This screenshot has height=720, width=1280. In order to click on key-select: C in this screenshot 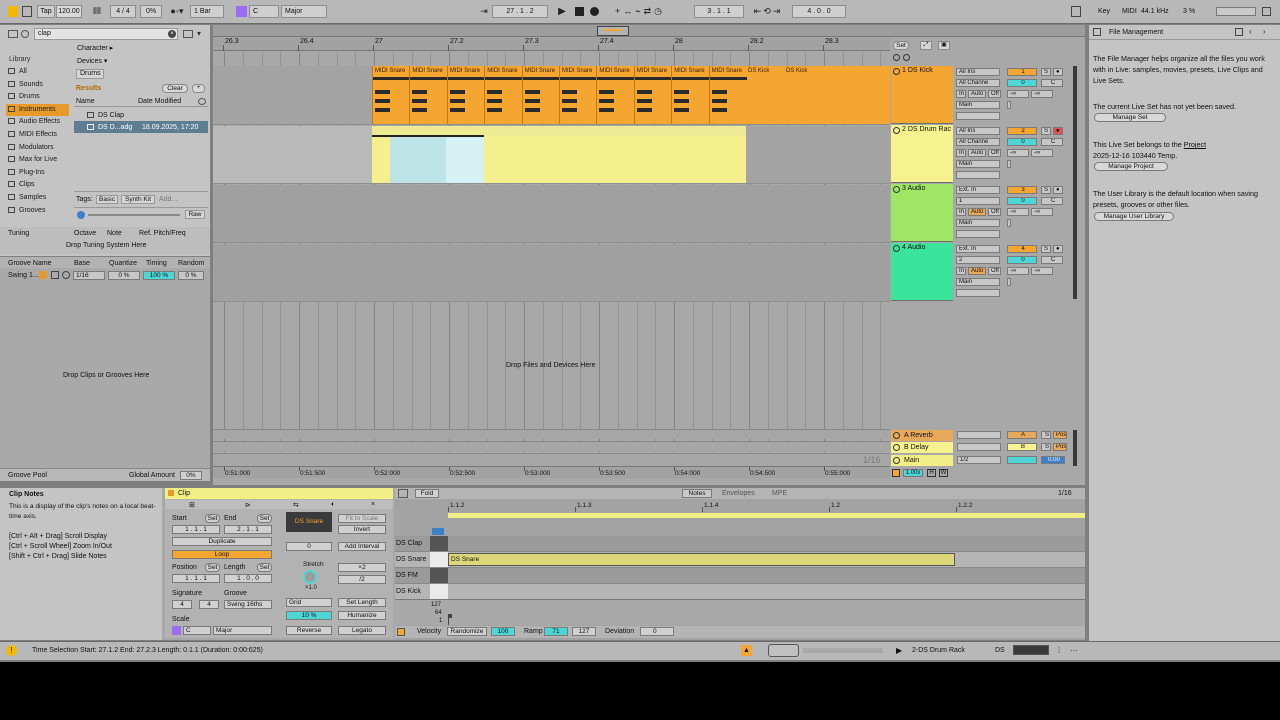, I will do `click(264, 11)`.